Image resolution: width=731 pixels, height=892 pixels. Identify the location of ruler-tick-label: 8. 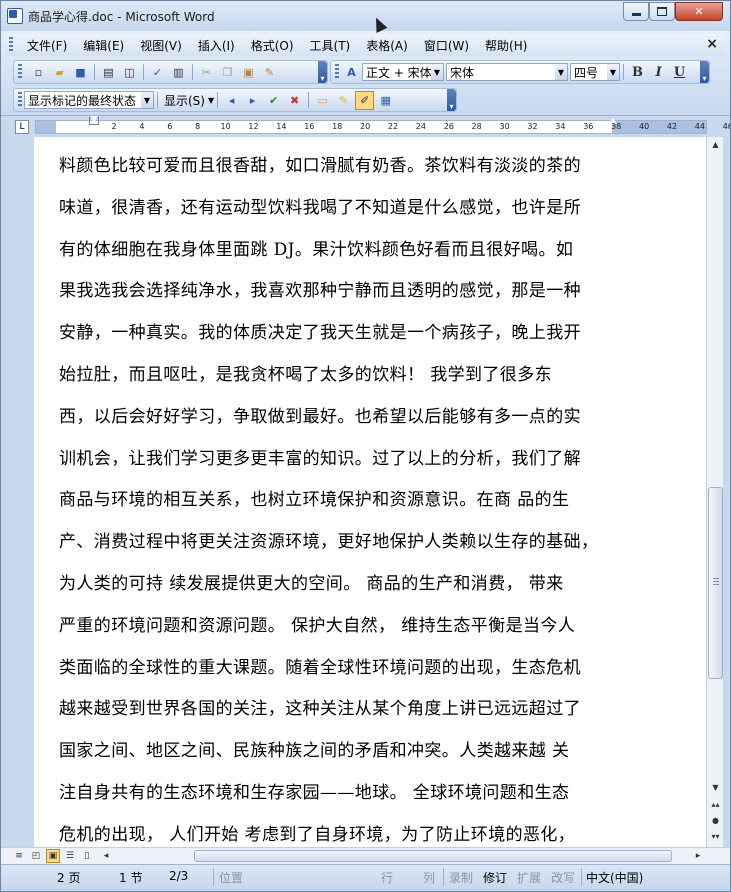
(198, 126).